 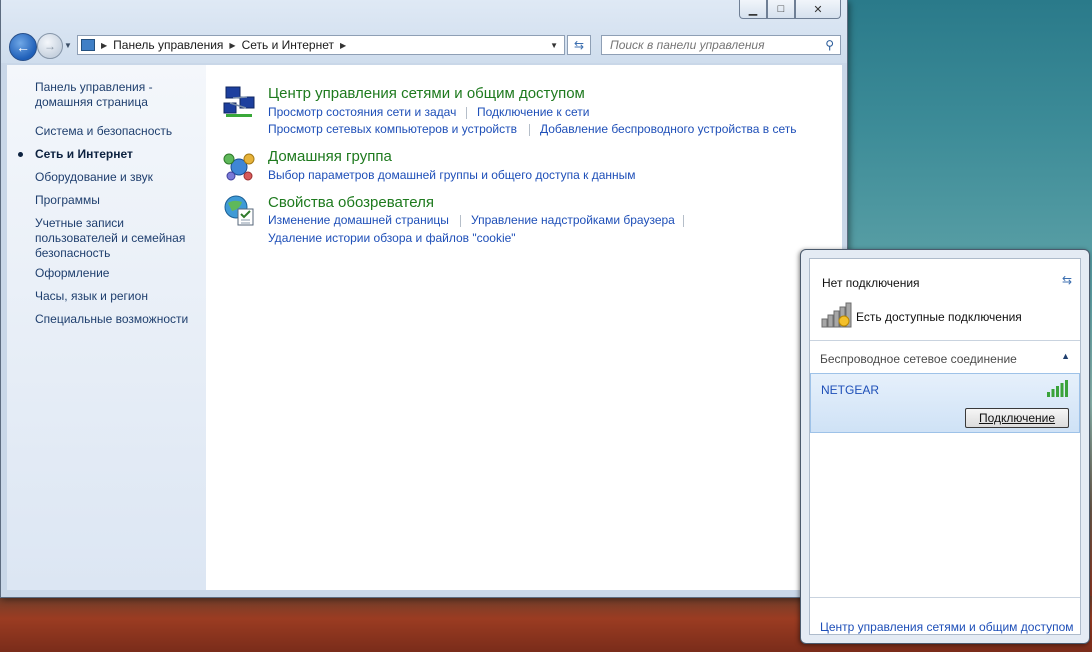 I want to click on arrow-left-icon: ←, so click(x=23, y=47).